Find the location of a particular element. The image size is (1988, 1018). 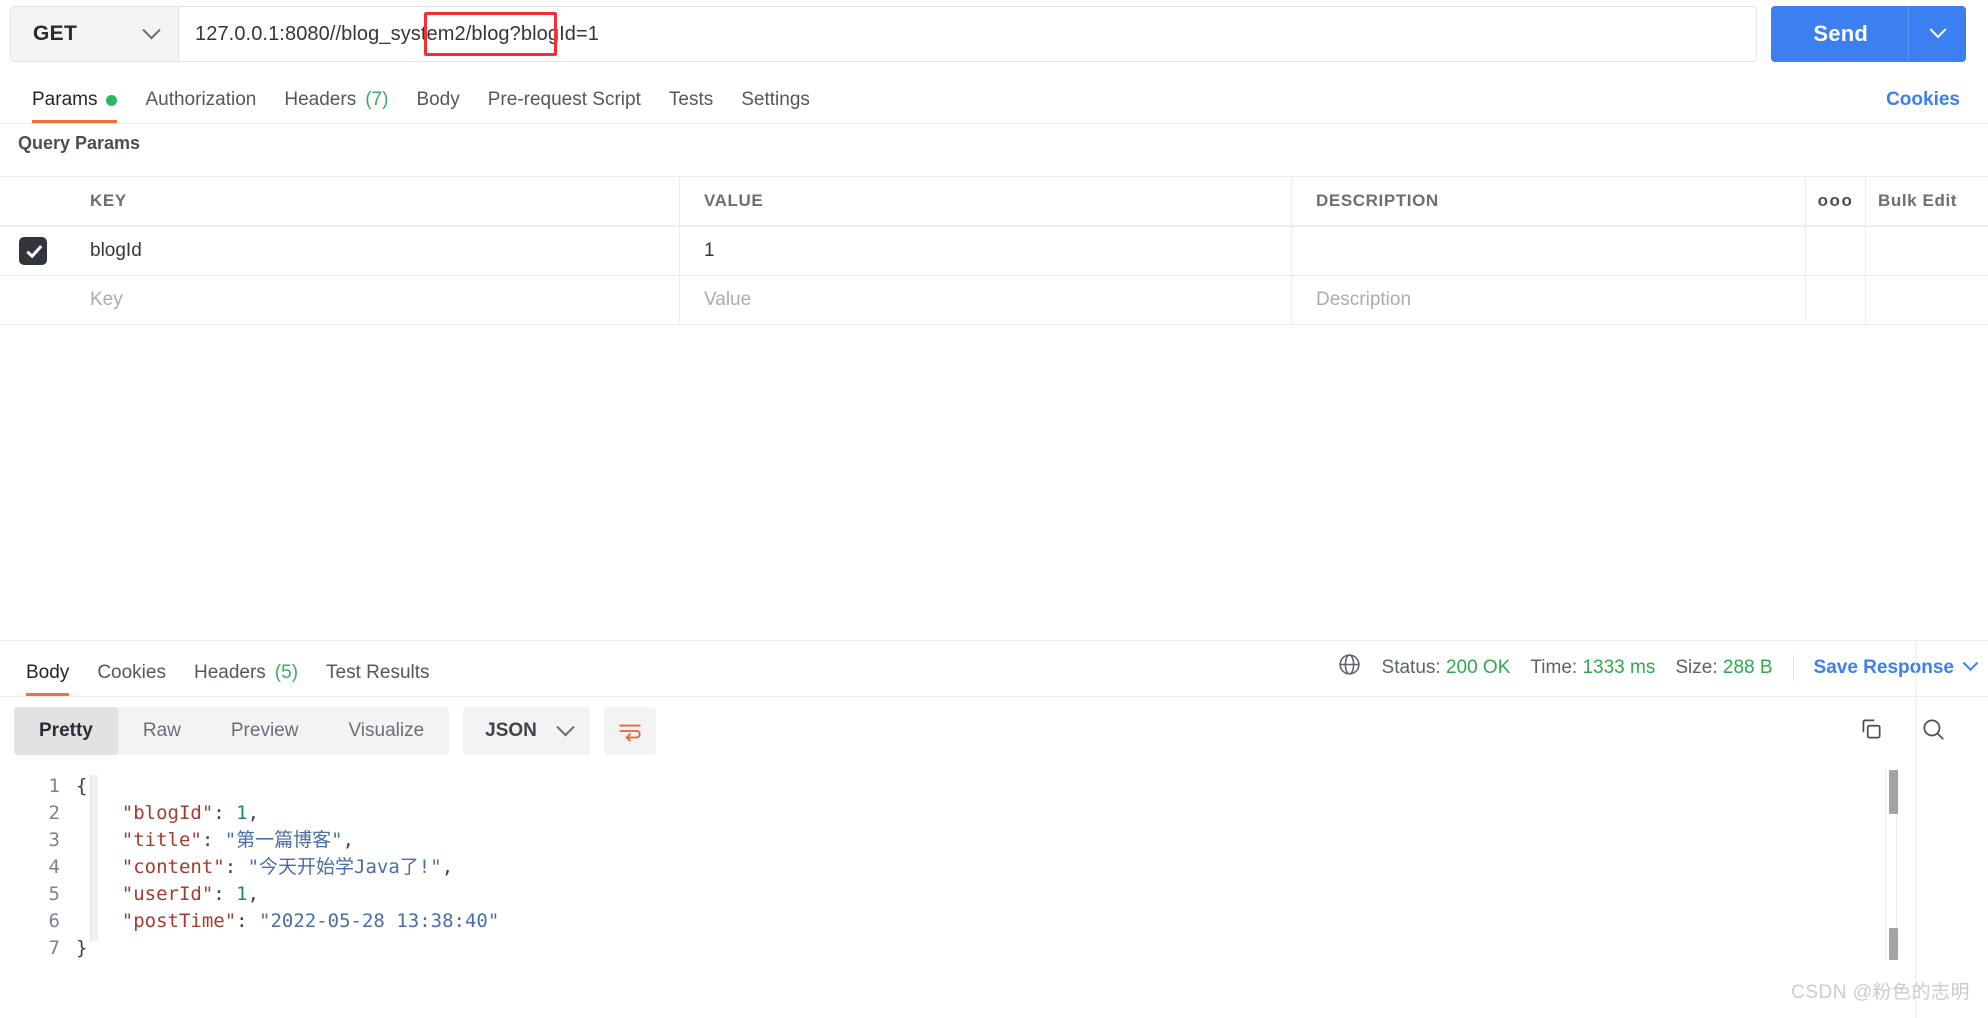

view-mode-visualize: Visualize is located at coordinates (386, 731).